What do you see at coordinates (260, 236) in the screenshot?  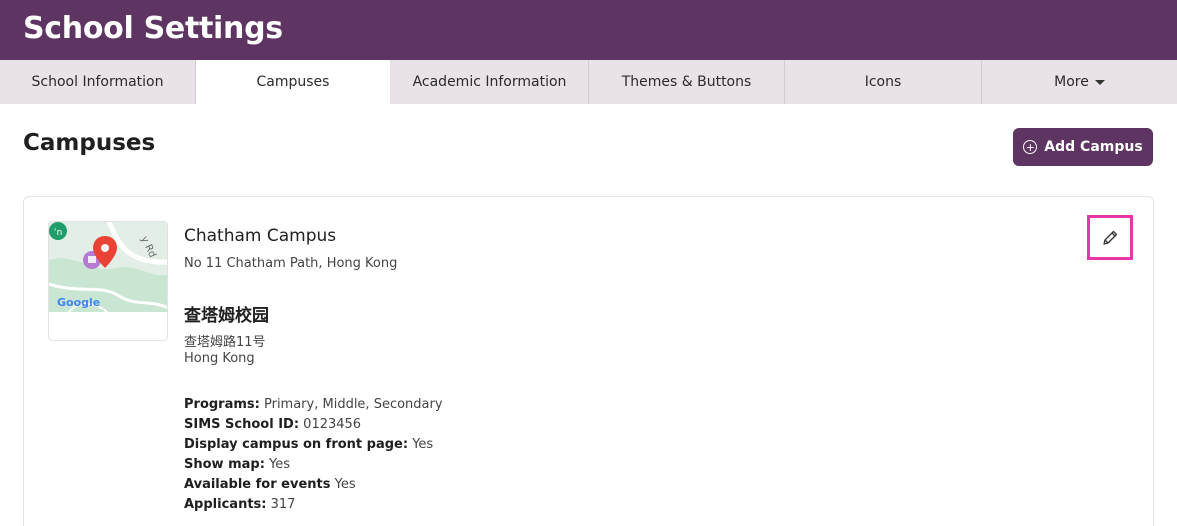 I see `campus-name: Chatham Campus` at bounding box center [260, 236].